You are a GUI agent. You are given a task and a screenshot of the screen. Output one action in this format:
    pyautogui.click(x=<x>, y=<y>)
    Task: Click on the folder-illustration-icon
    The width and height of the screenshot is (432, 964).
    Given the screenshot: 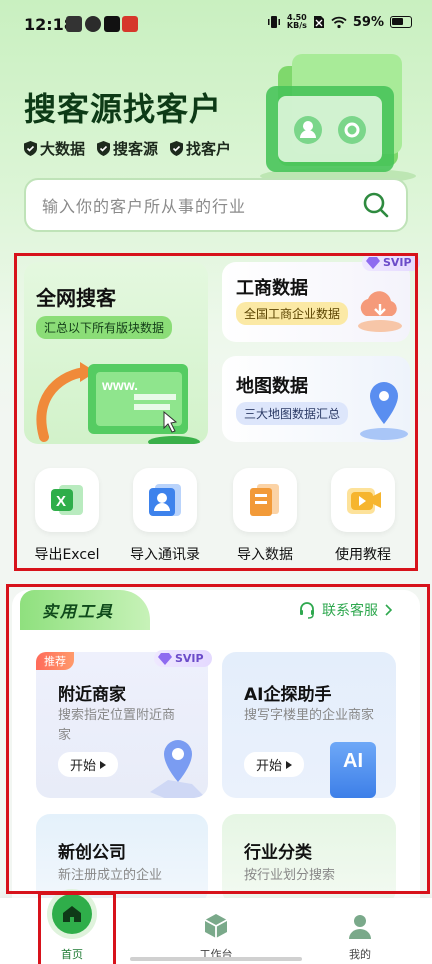 What is the action you would take?
    pyautogui.click(x=338, y=119)
    